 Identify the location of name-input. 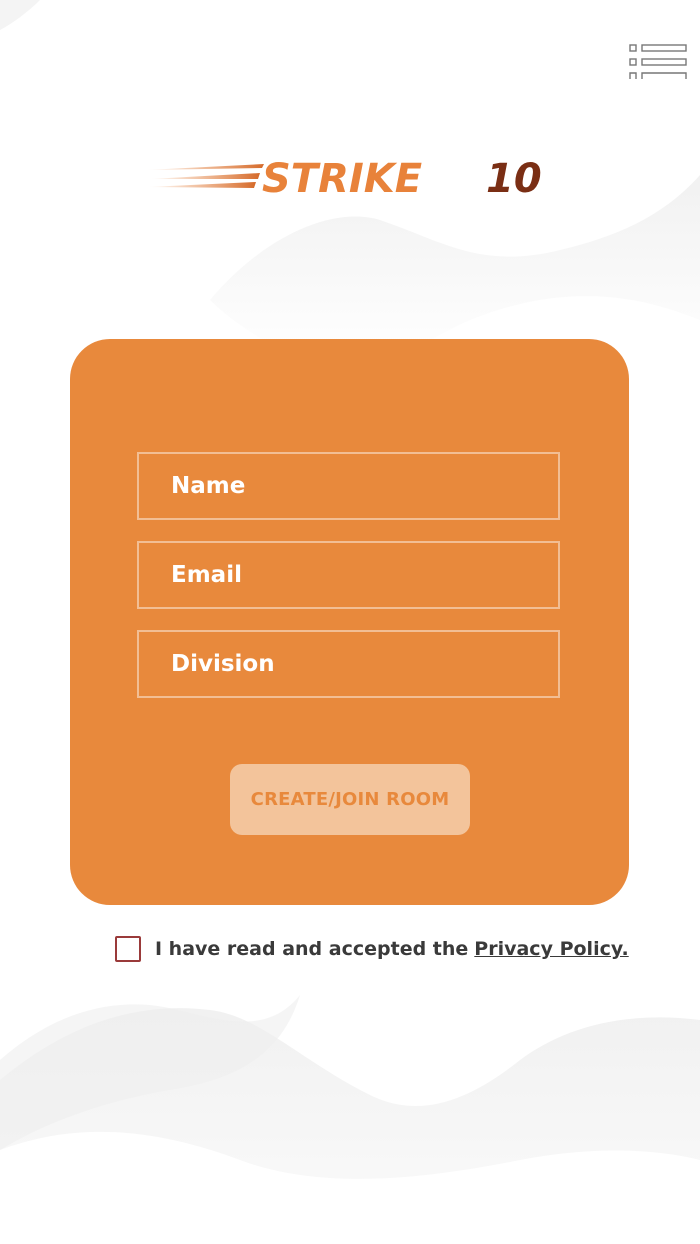
(348, 486).